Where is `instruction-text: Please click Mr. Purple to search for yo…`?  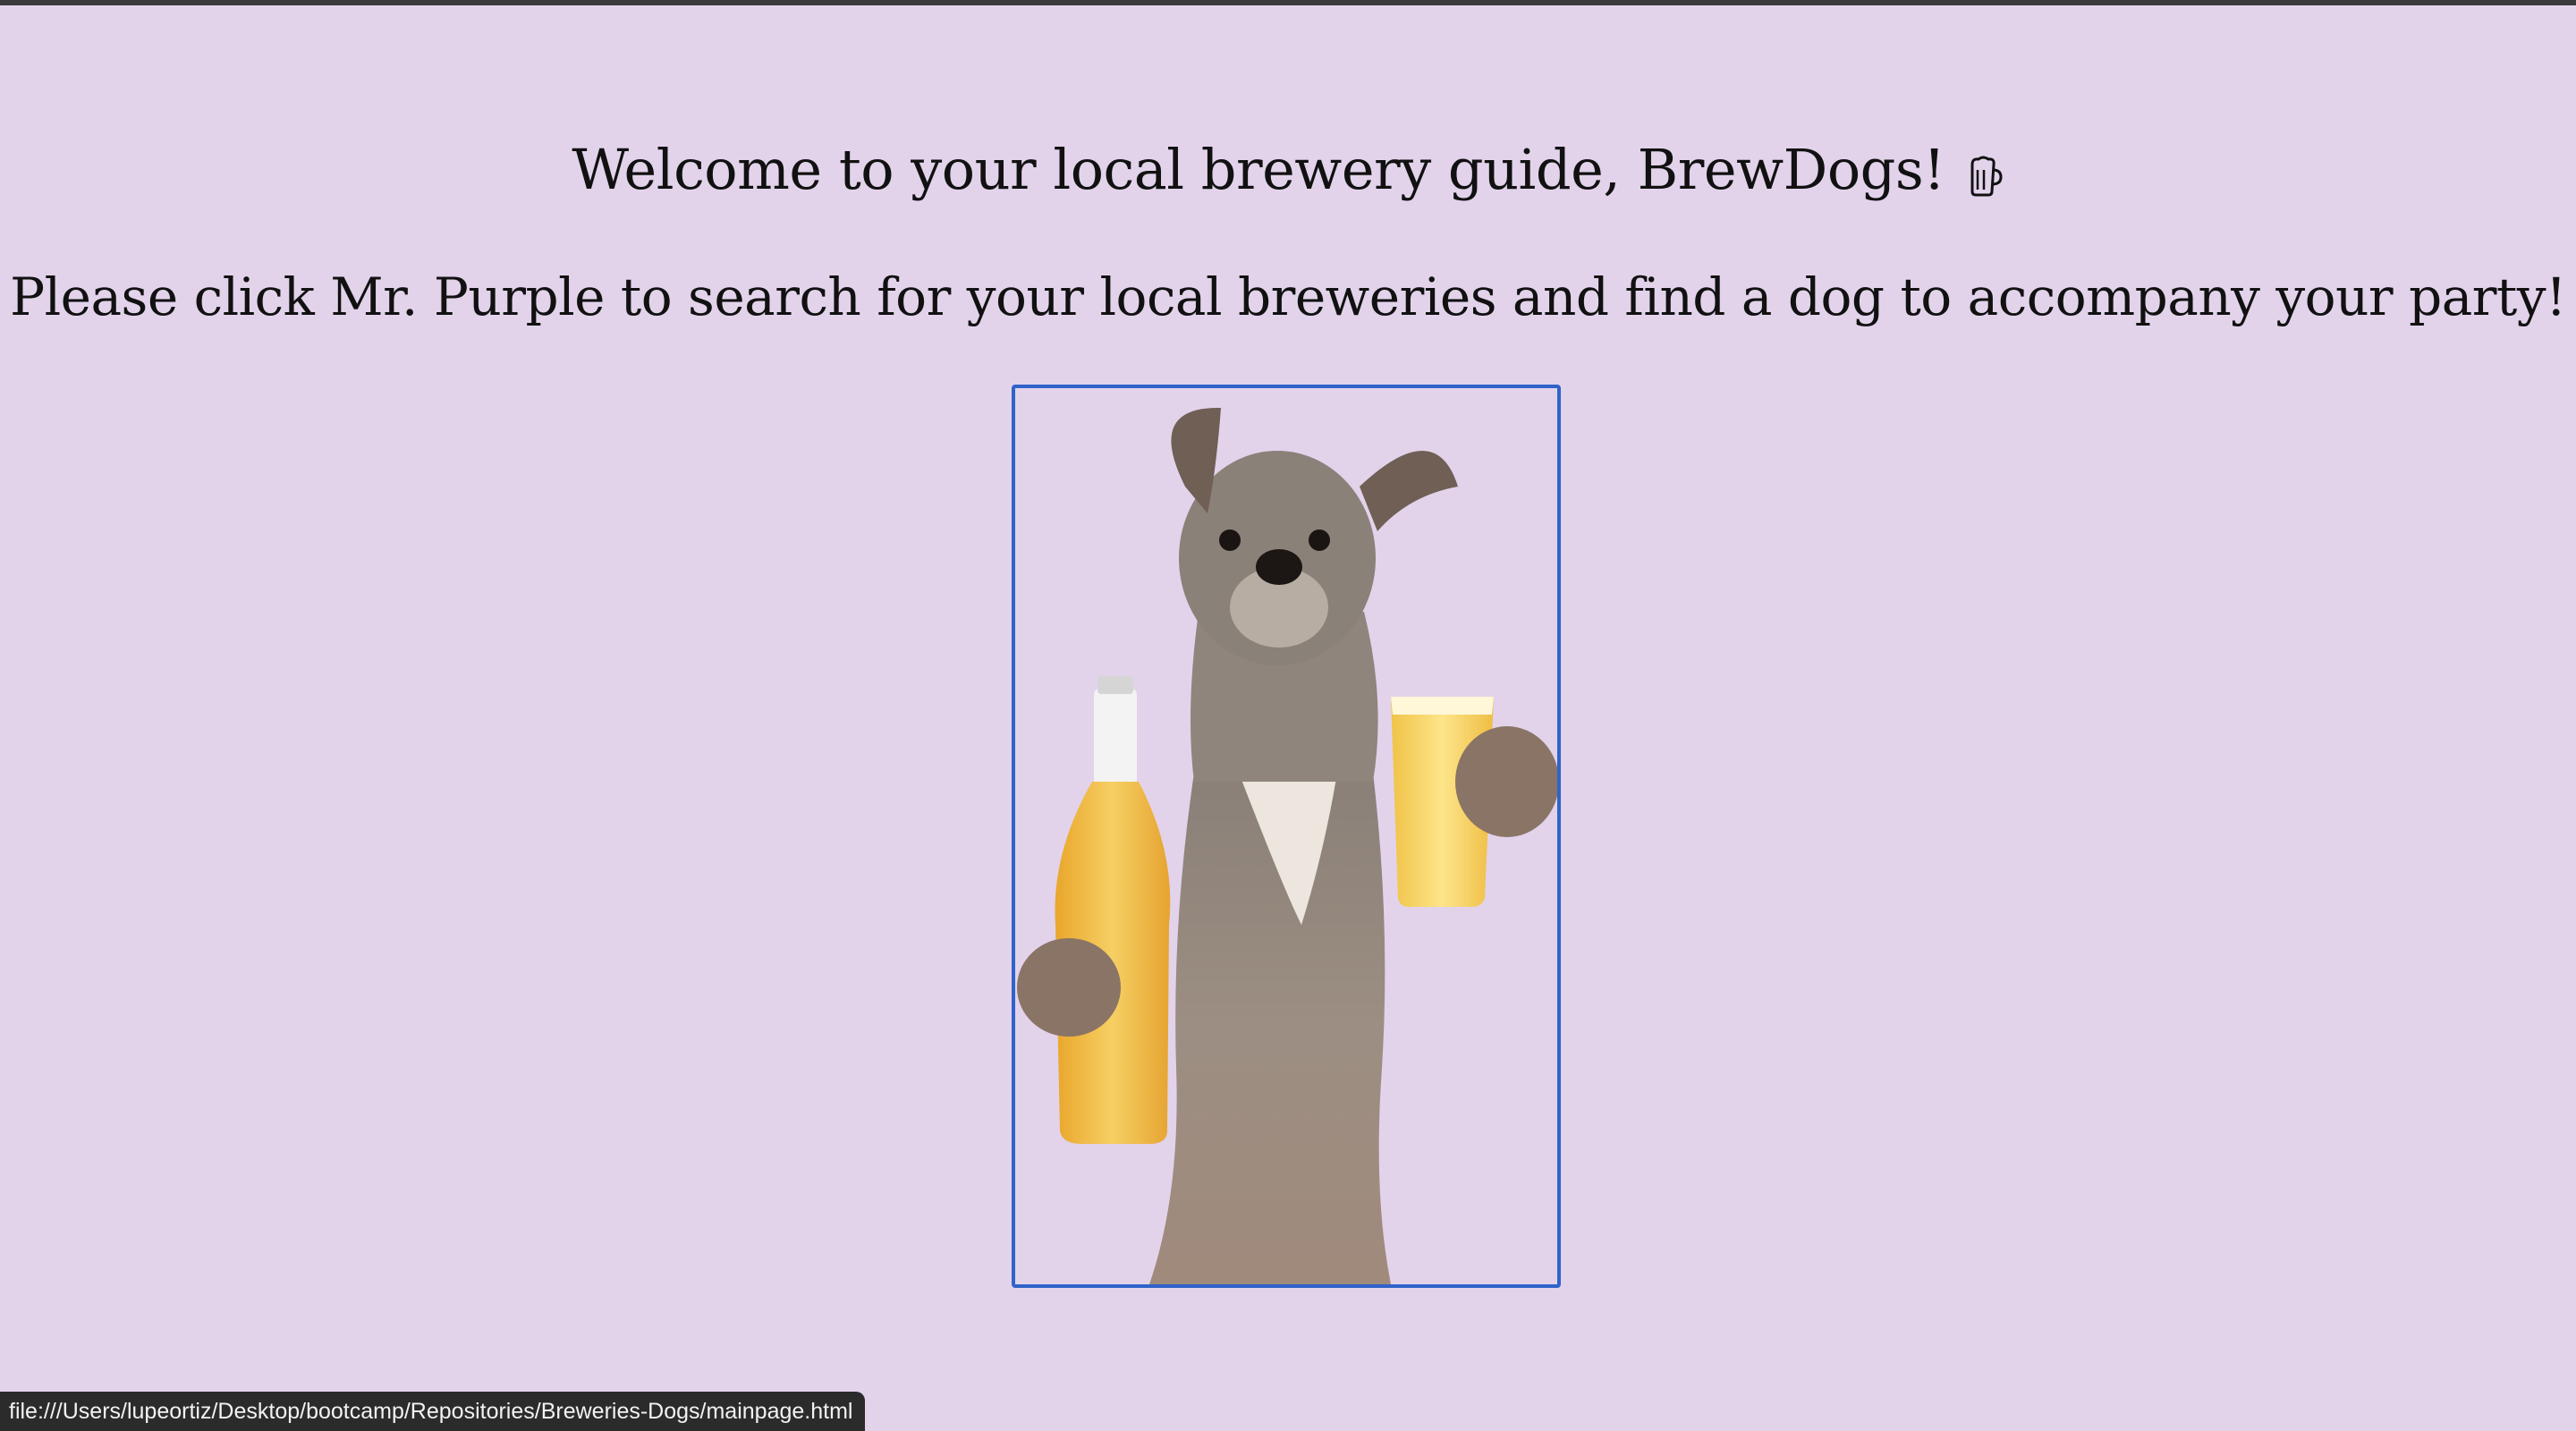 instruction-text: Please click Mr. Purple to search for yo… is located at coordinates (1288, 297).